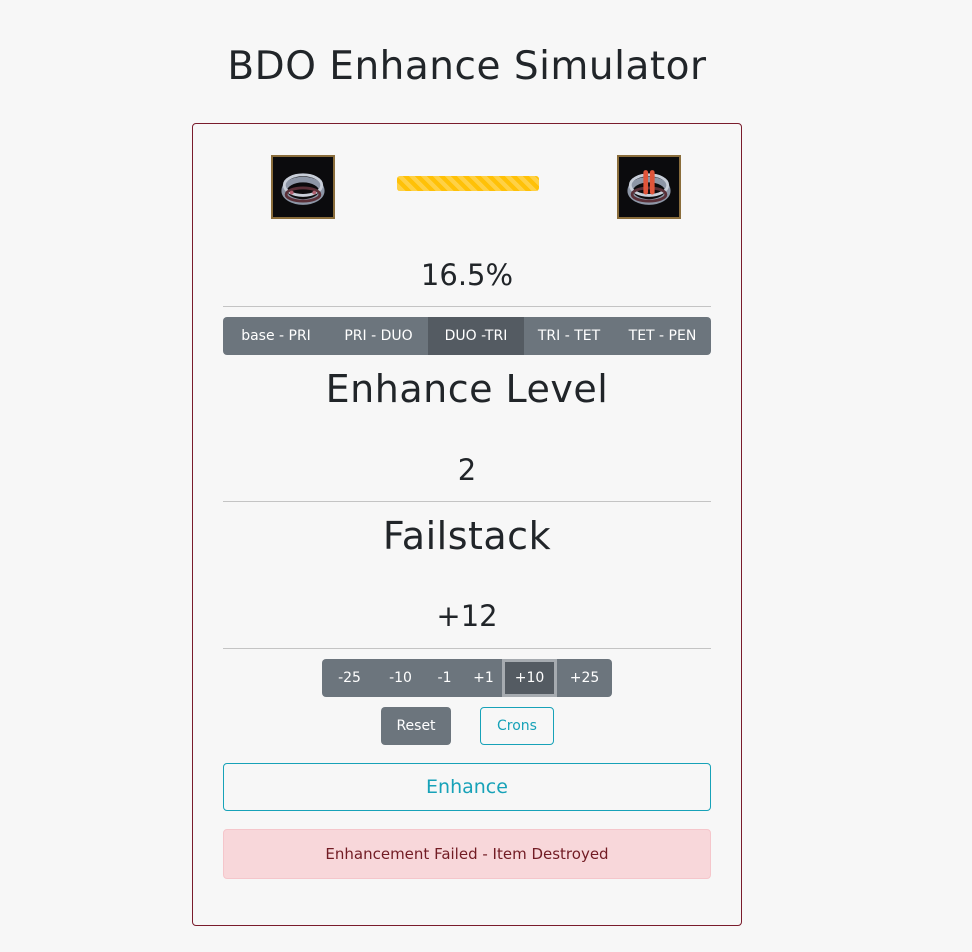 This screenshot has width=972, height=952. I want to click on failstack-adjust-group: -25 -10 -1 +1 +10 +25, so click(467, 678).